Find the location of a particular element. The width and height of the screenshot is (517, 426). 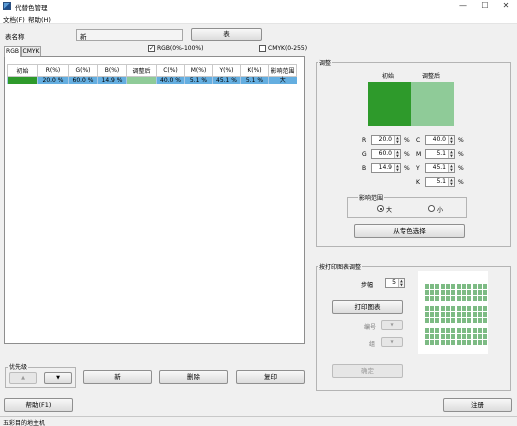

range-large-radio is located at coordinates (380, 208).